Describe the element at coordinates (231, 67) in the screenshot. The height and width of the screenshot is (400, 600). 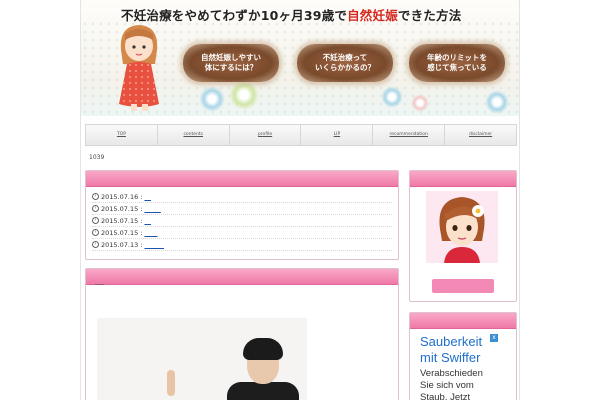
I see `banner-button-line: 体にするには？` at that location.